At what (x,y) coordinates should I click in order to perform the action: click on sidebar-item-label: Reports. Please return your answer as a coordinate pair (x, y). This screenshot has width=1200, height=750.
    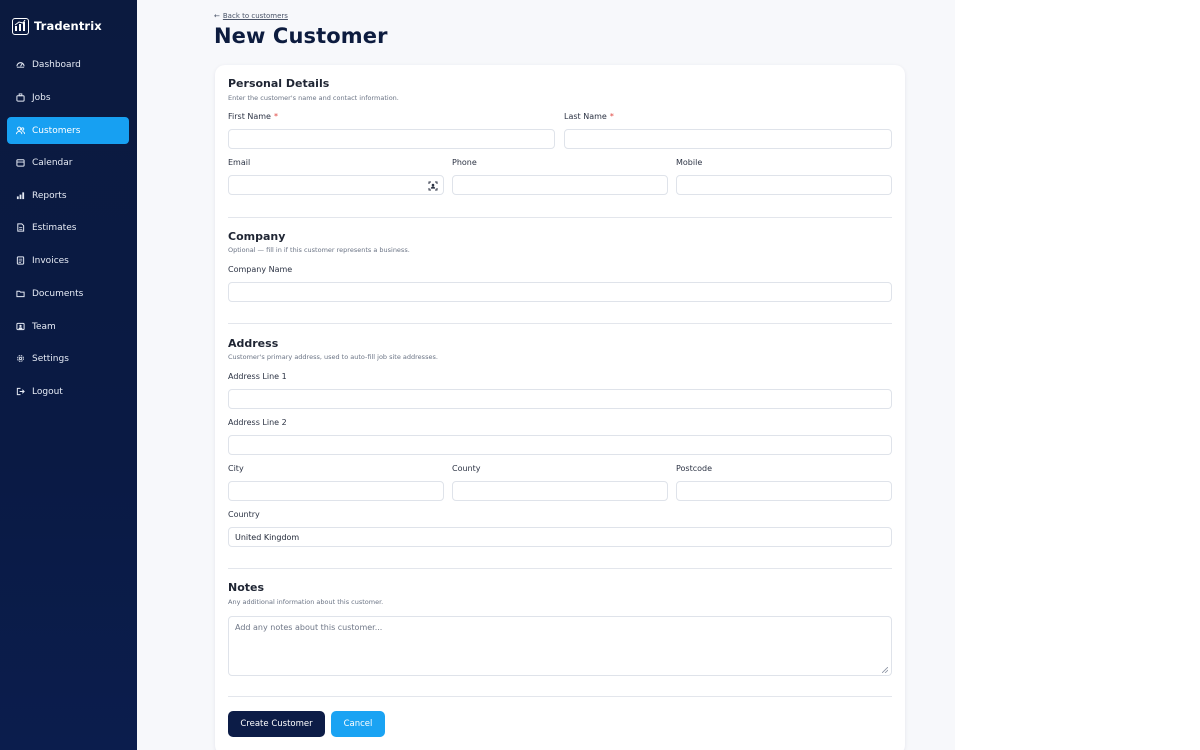
    Looking at the image, I should click on (49, 195).